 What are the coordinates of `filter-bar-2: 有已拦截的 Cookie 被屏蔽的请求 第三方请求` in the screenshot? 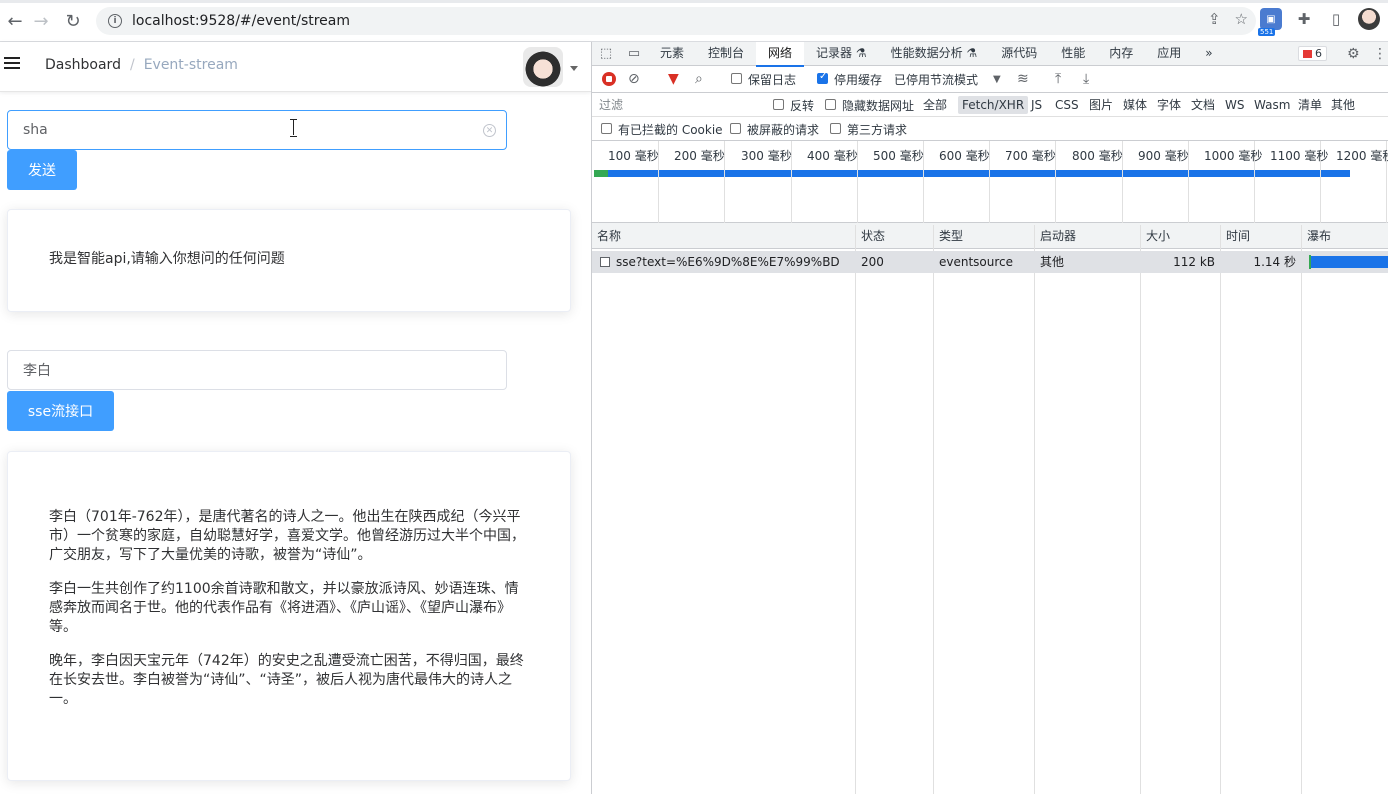 It's located at (990, 129).